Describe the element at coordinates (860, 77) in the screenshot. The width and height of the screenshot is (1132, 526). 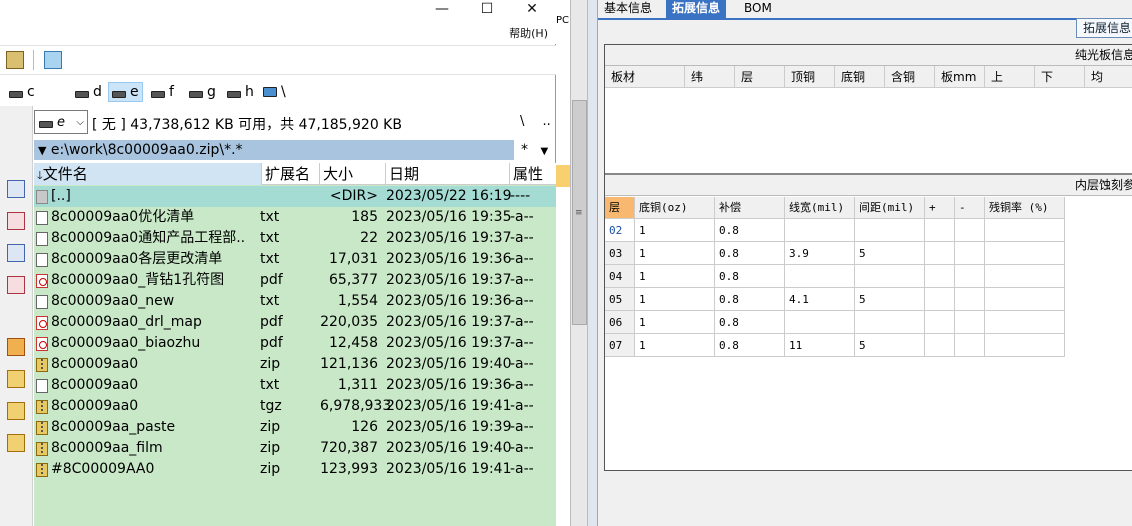
I see `table1-header-cell: 底铜` at that location.